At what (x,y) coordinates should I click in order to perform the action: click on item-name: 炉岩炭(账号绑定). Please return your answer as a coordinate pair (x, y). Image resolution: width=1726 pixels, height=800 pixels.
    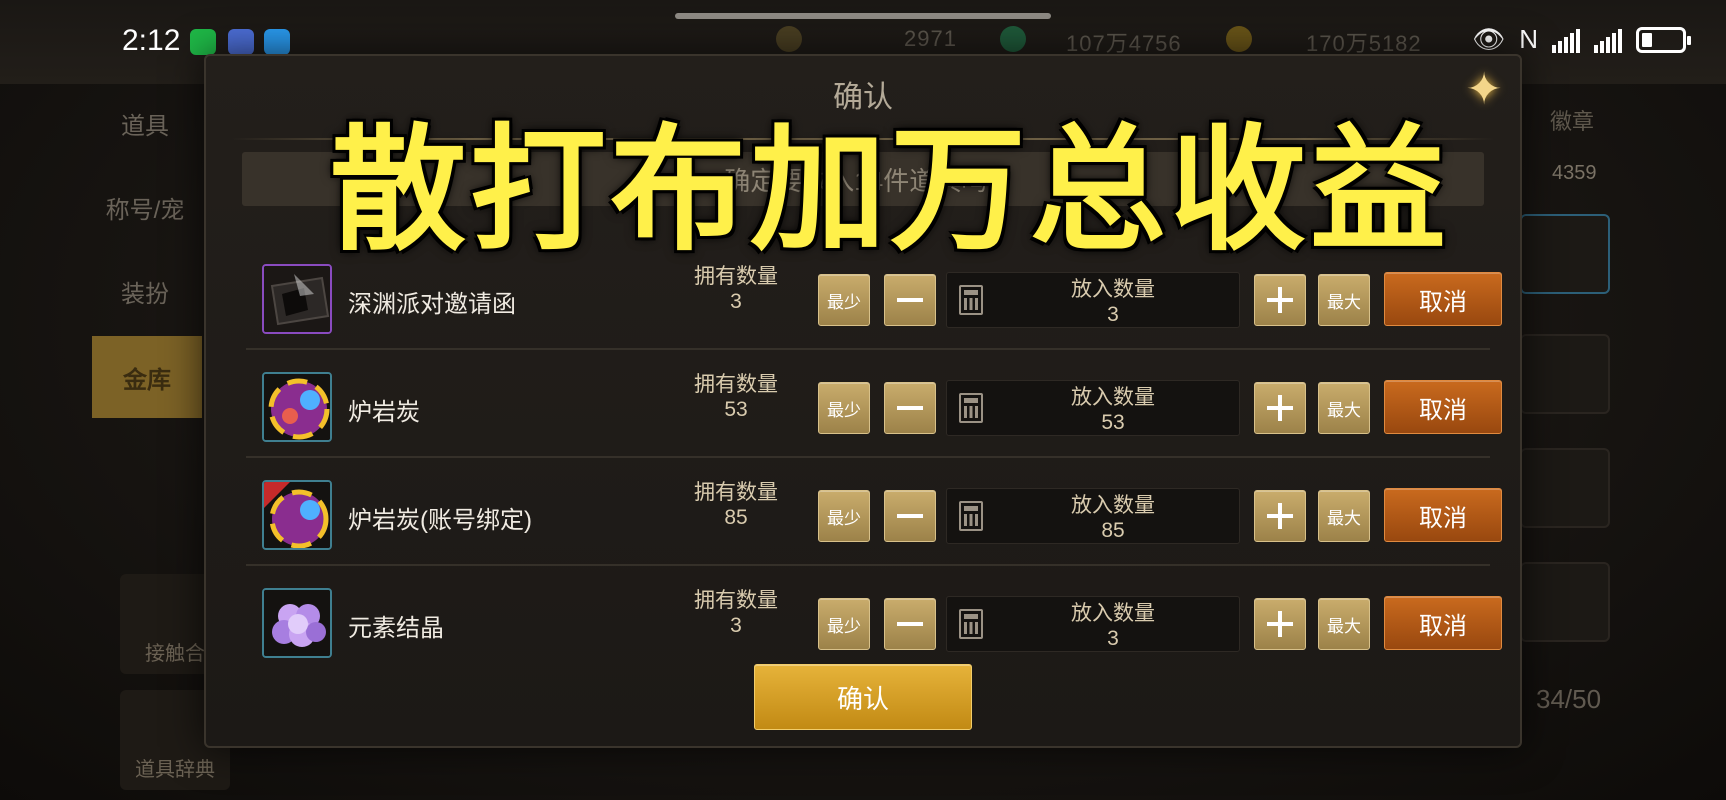
    Looking at the image, I should click on (440, 520).